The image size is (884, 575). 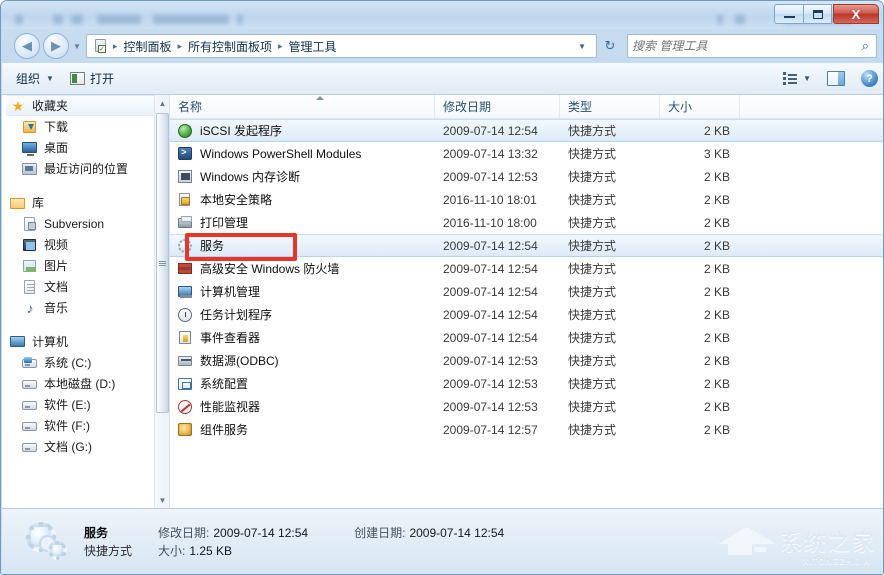 I want to click on sidebar-item-recent-places: 最近访问的位置, so click(x=85, y=168).